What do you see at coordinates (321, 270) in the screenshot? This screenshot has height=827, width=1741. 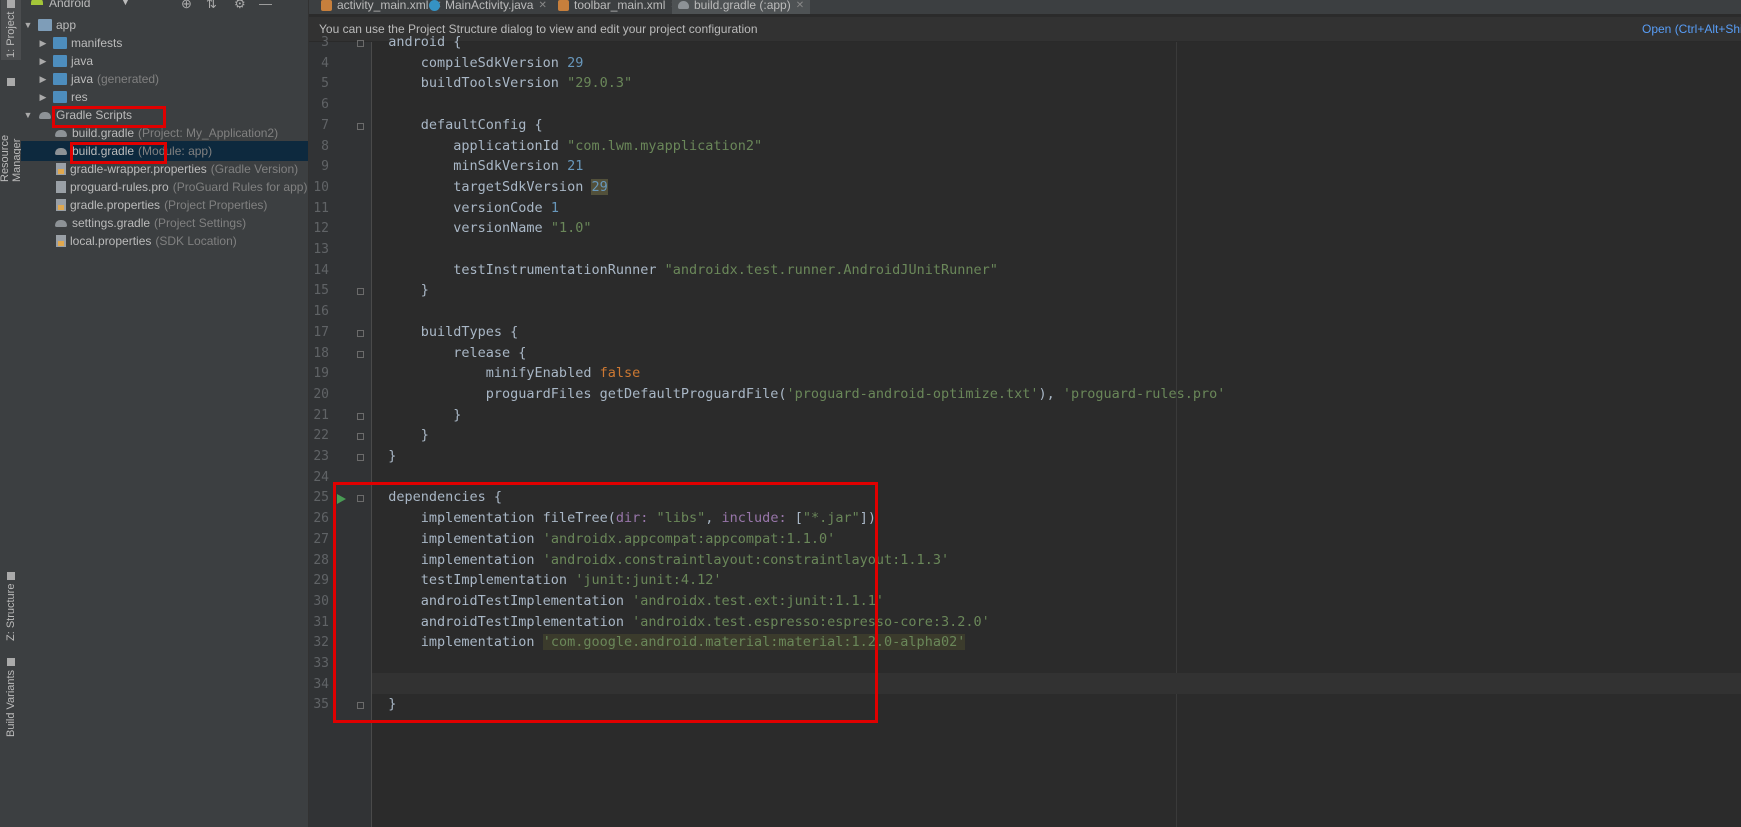 I see `line-number: 14` at bounding box center [321, 270].